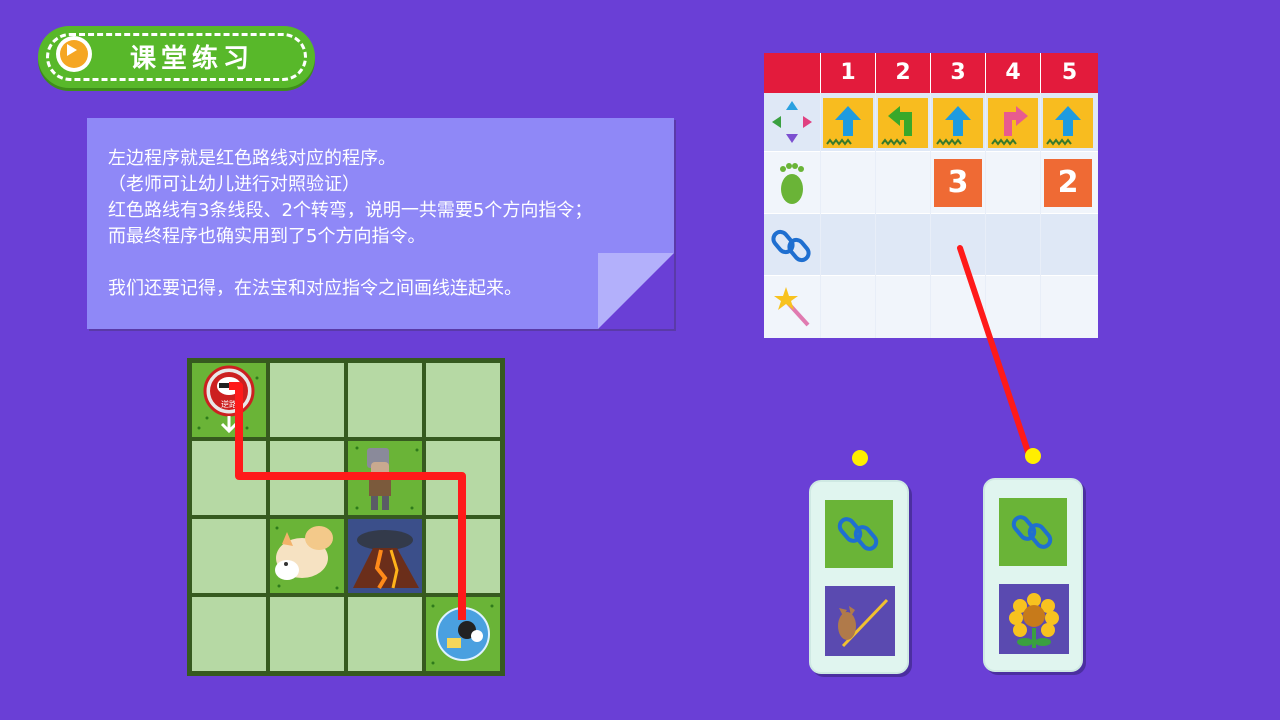 This screenshot has height=720, width=1280. What do you see at coordinates (863, 623) in the screenshot?
I see `donkey-staff-icon` at bounding box center [863, 623].